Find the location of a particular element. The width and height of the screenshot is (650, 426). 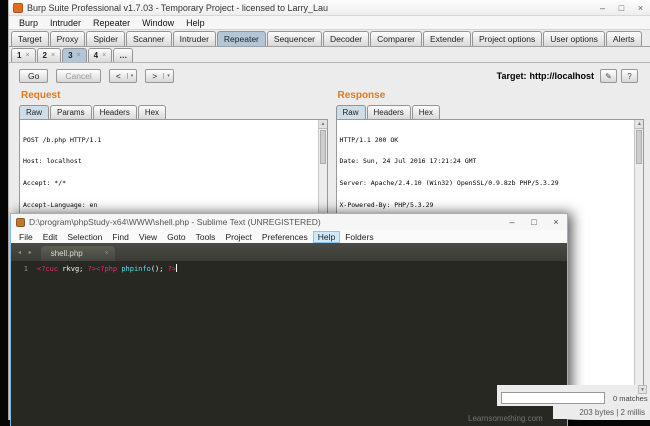

prev-icon: < is located at coordinates (118, 76).